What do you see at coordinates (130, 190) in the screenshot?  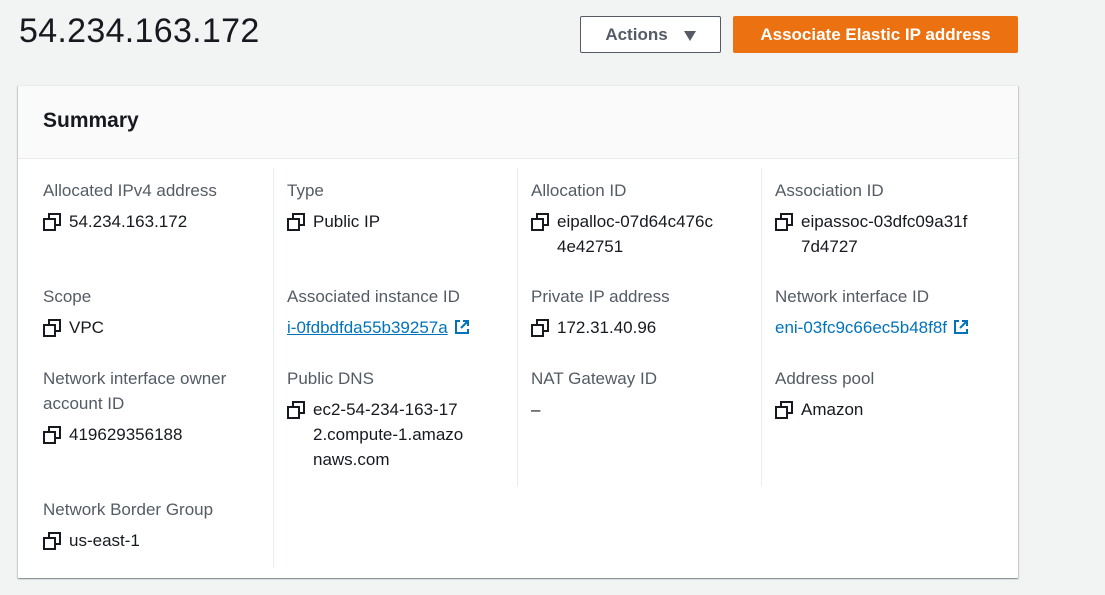 I see `field-label: Allocated IPv4 address` at bounding box center [130, 190].